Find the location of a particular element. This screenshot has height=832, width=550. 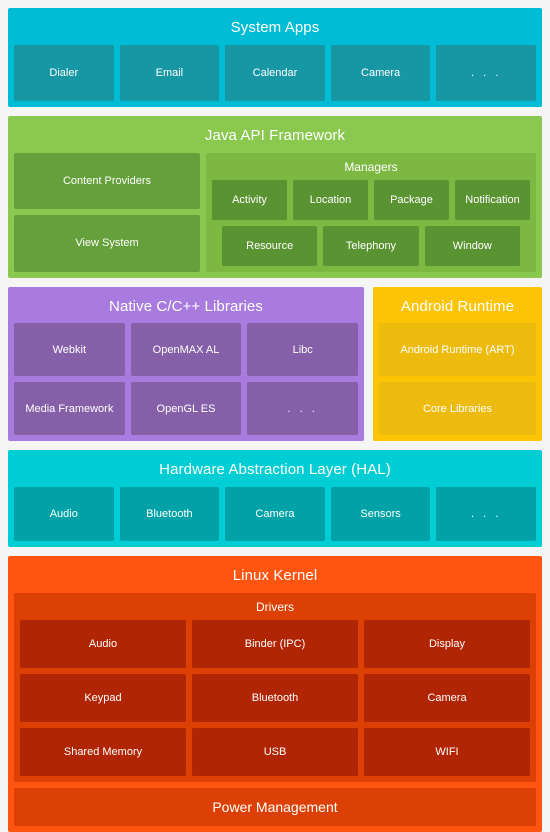

tile-package-manager: Package is located at coordinates (411, 199).